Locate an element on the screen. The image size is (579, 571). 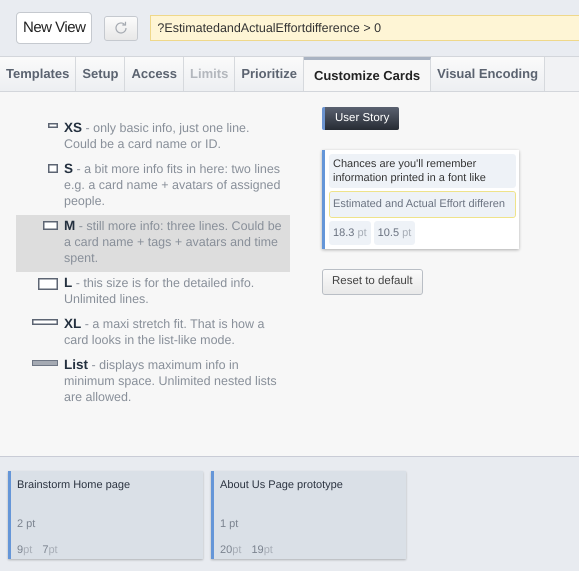
size-description: List - displays maximum info in minimum space. Unlimited nested lists are allowed. is located at coordinates (171, 381).